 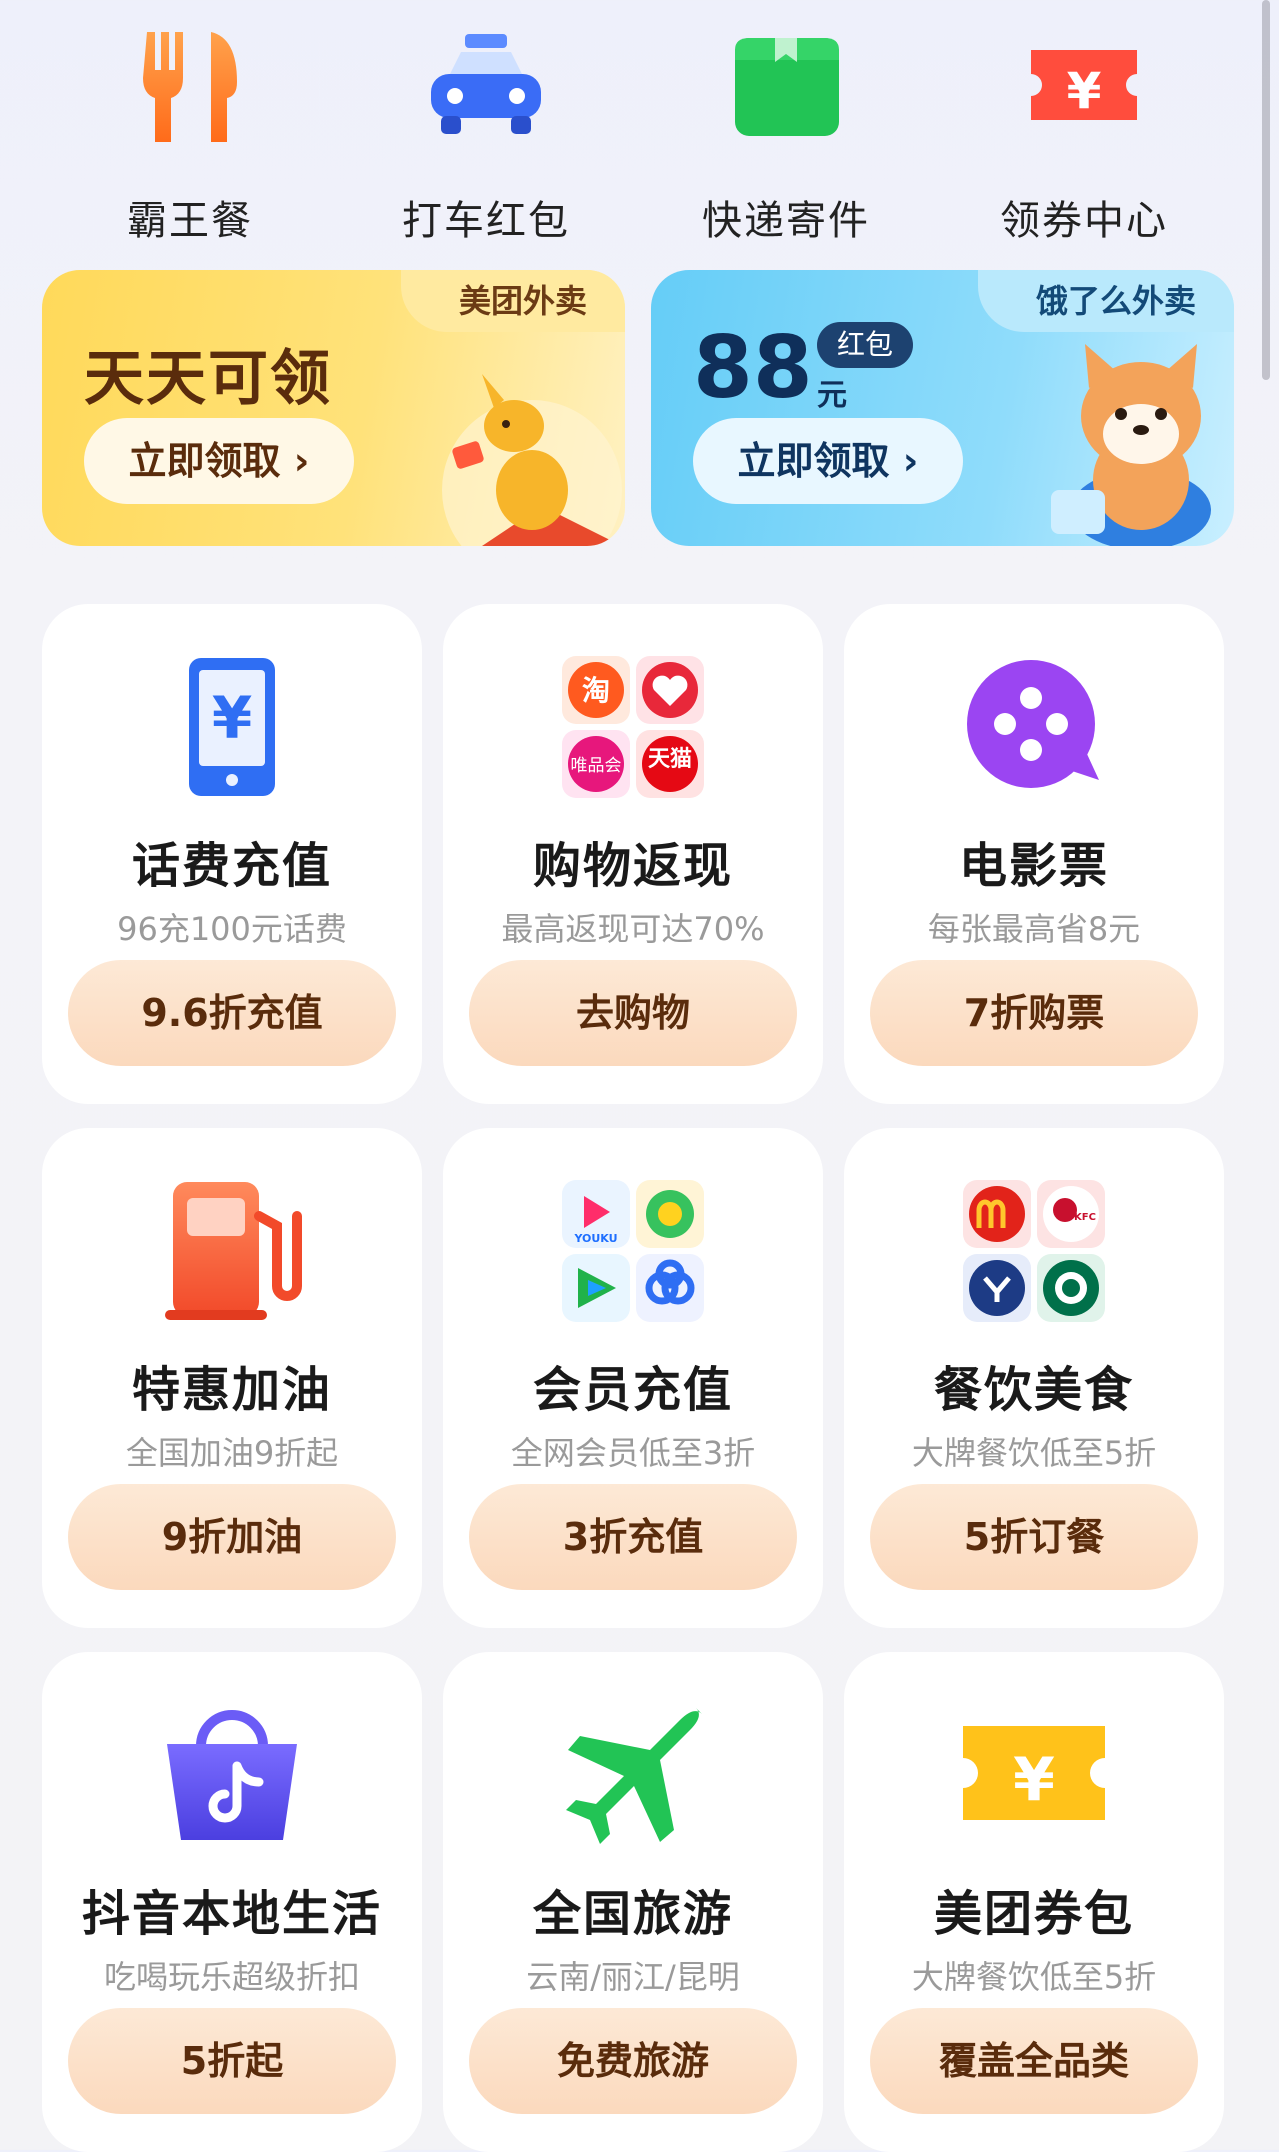 I want to click on redpacket-amount: 88, so click(x=753, y=368).